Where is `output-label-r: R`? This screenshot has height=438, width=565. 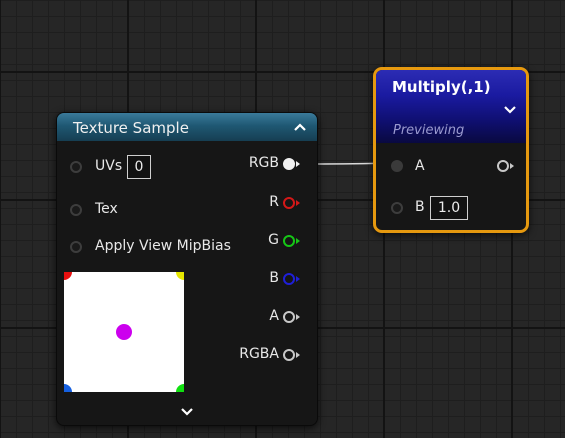 output-label-r: R is located at coordinates (274, 202).